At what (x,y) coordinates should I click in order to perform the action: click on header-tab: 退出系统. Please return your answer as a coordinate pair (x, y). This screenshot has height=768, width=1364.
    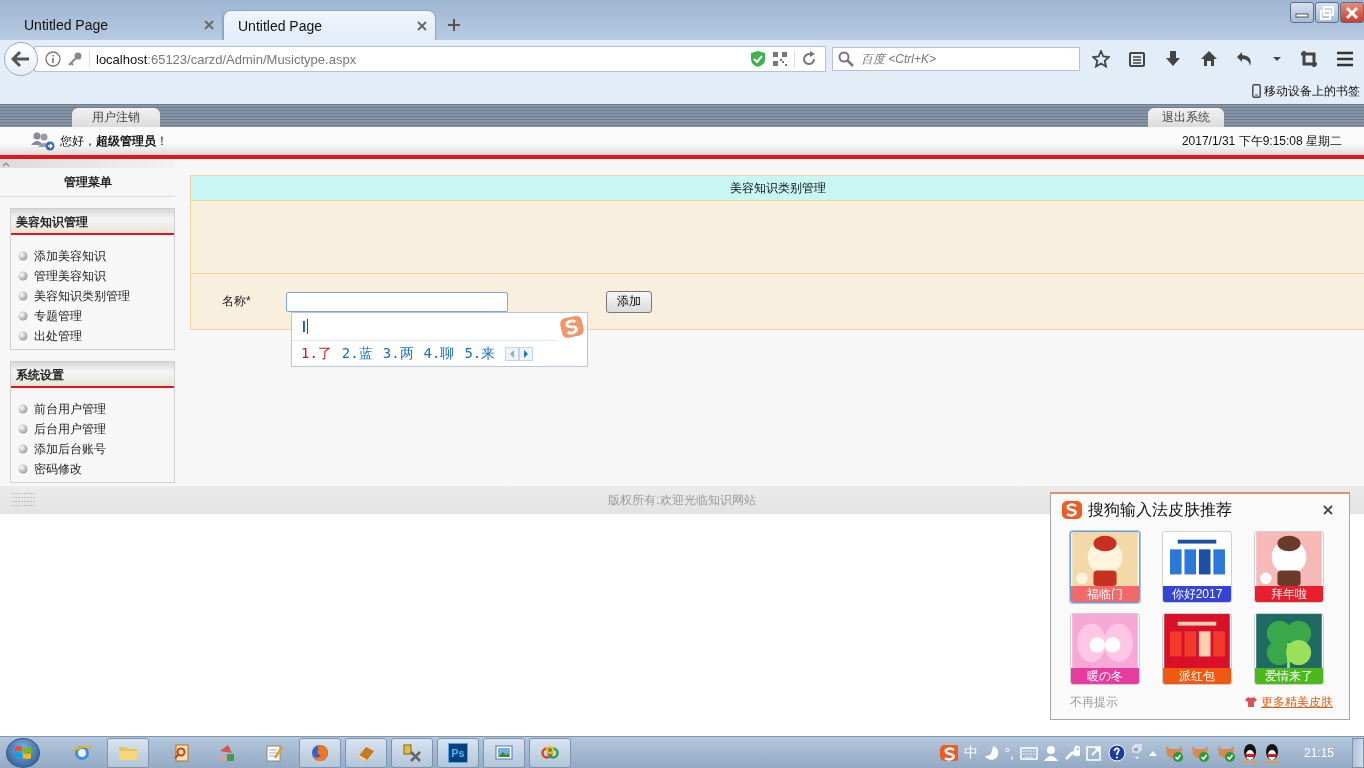
    Looking at the image, I should click on (1186, 117).